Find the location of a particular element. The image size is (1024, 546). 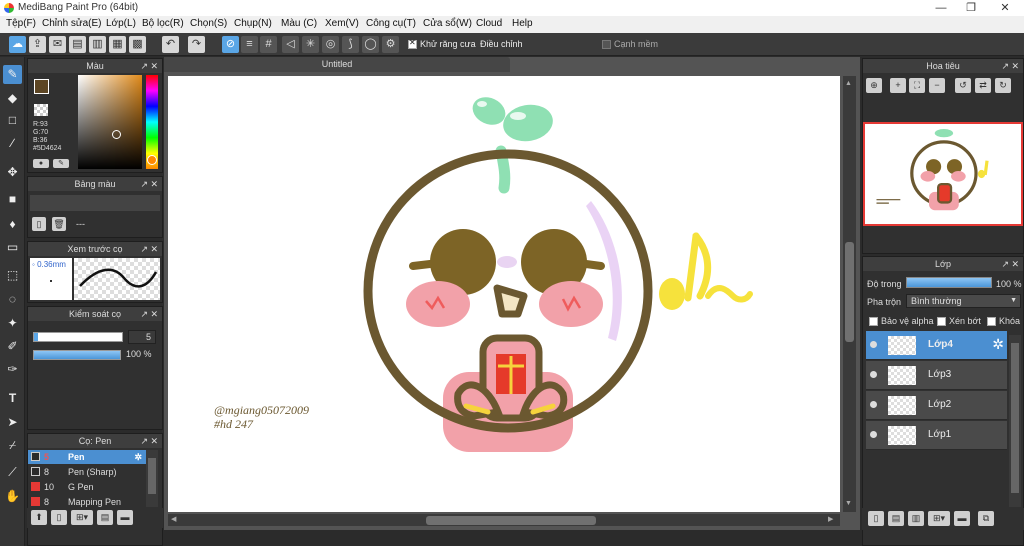

brush-item-pen-sharp: 8 Pen (Sharp) is located at coordinates (87, 472).